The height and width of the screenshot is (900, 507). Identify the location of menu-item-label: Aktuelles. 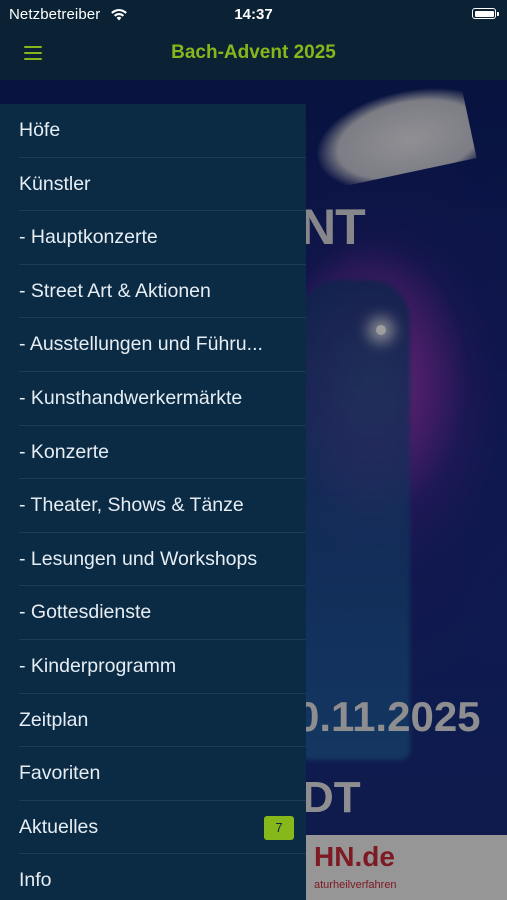
(59, 826).